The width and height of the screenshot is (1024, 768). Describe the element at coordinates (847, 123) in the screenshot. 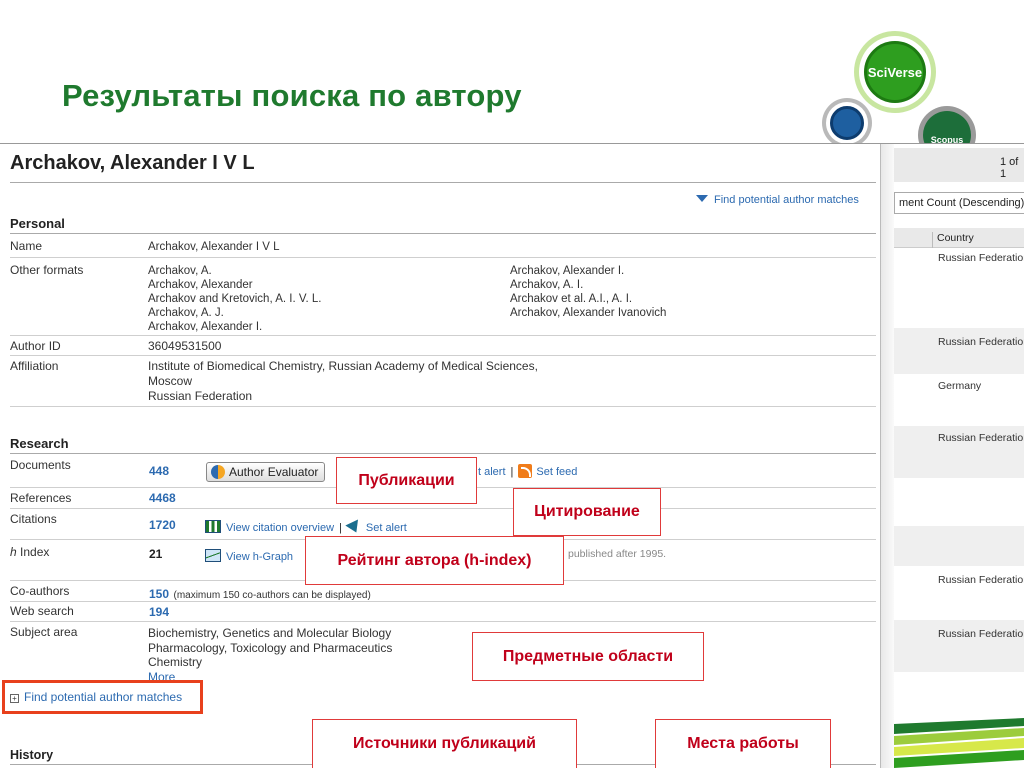

I see `blue-circle-logo` at that location.